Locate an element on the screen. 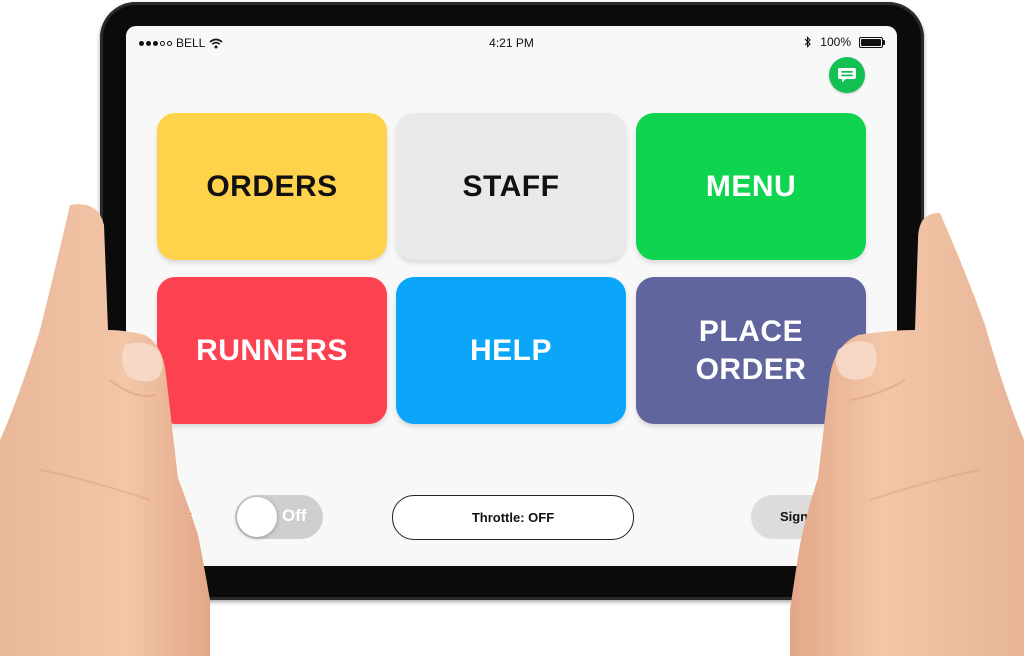  status-bar: BELL 4:21 PM 100% is located at coordinates (511, 42).